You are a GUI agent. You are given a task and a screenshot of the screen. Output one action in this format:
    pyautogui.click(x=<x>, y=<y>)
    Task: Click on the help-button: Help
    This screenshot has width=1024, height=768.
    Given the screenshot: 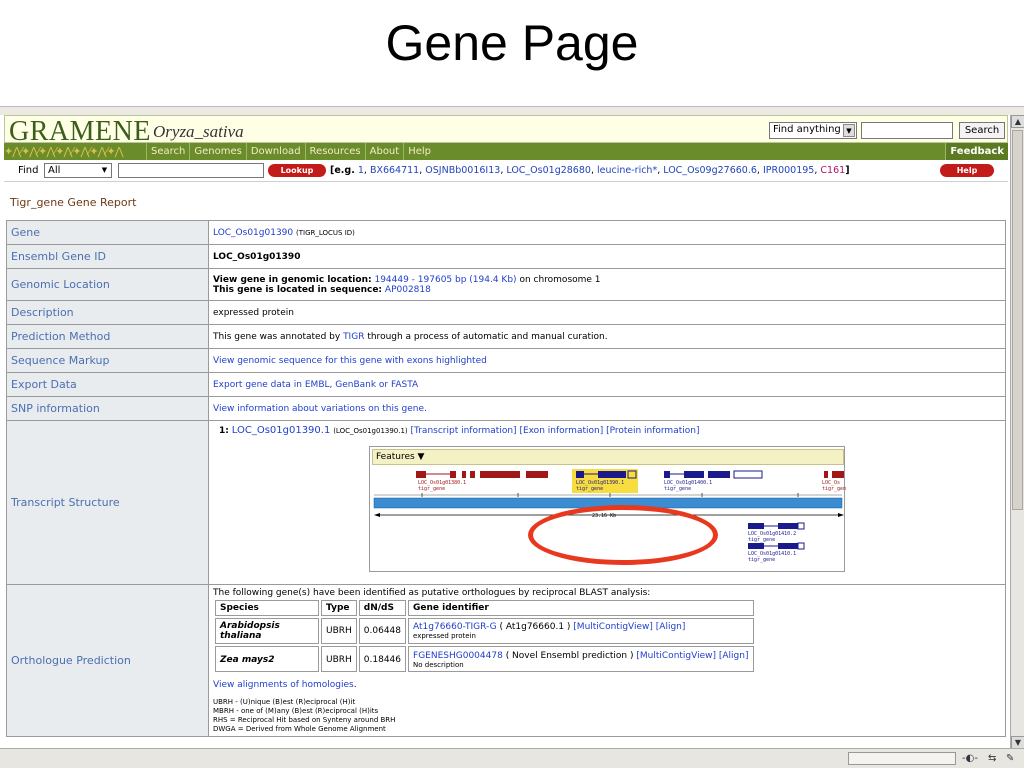 What is the action you would take?
    pyautogui.click(x=967, y=170)
    